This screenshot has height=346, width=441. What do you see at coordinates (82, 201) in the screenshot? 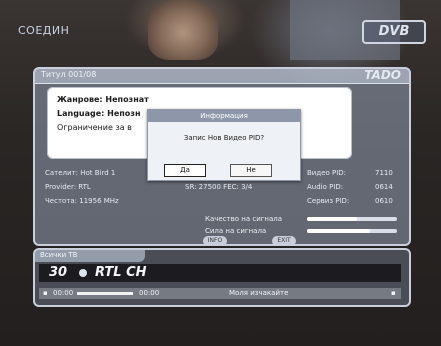
I see `frequency-text: Честота: 11956 MHz` at bounding box center [82, 201].